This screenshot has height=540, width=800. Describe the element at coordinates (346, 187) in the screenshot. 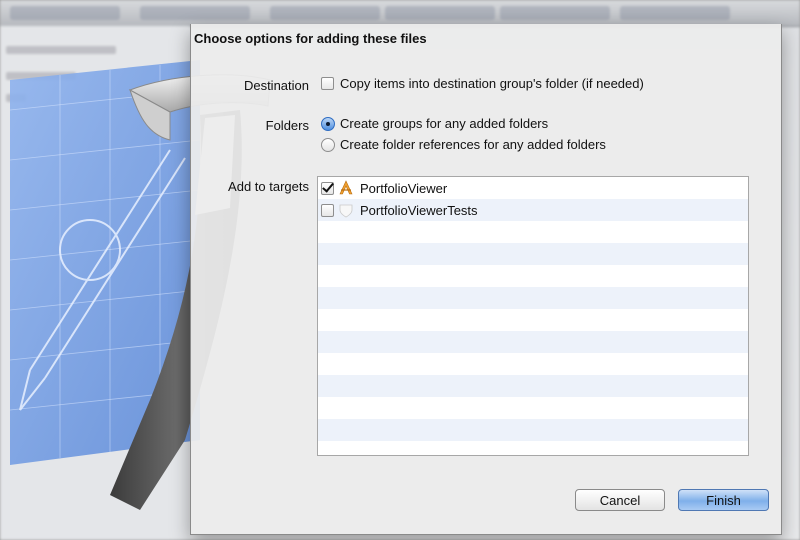

I see `app-target-icon` at that location.